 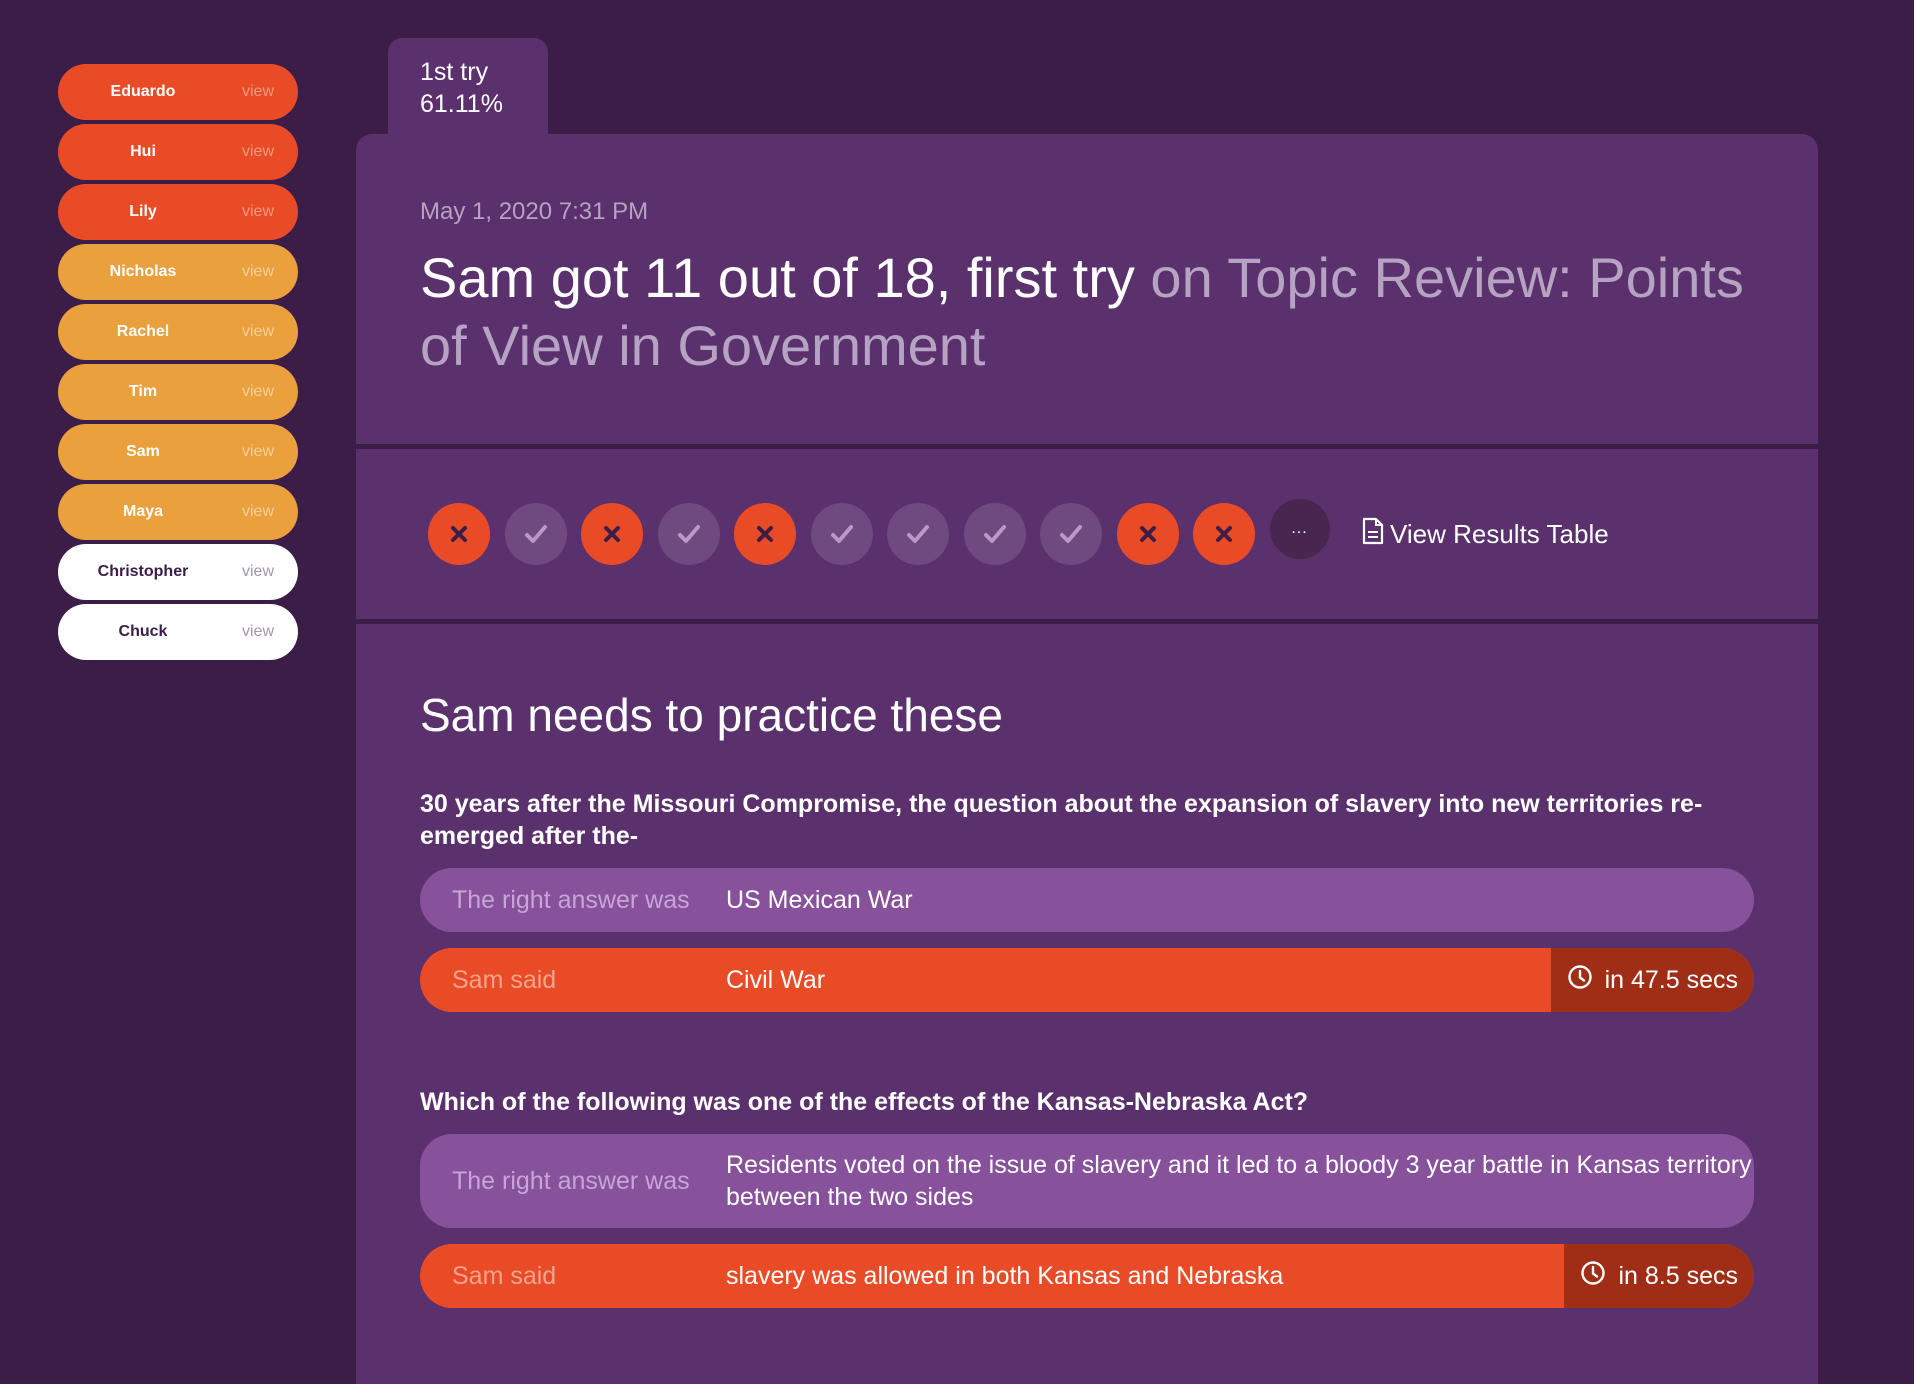 I want to click on answer-dot-7-right, so click(x=918, y=534).